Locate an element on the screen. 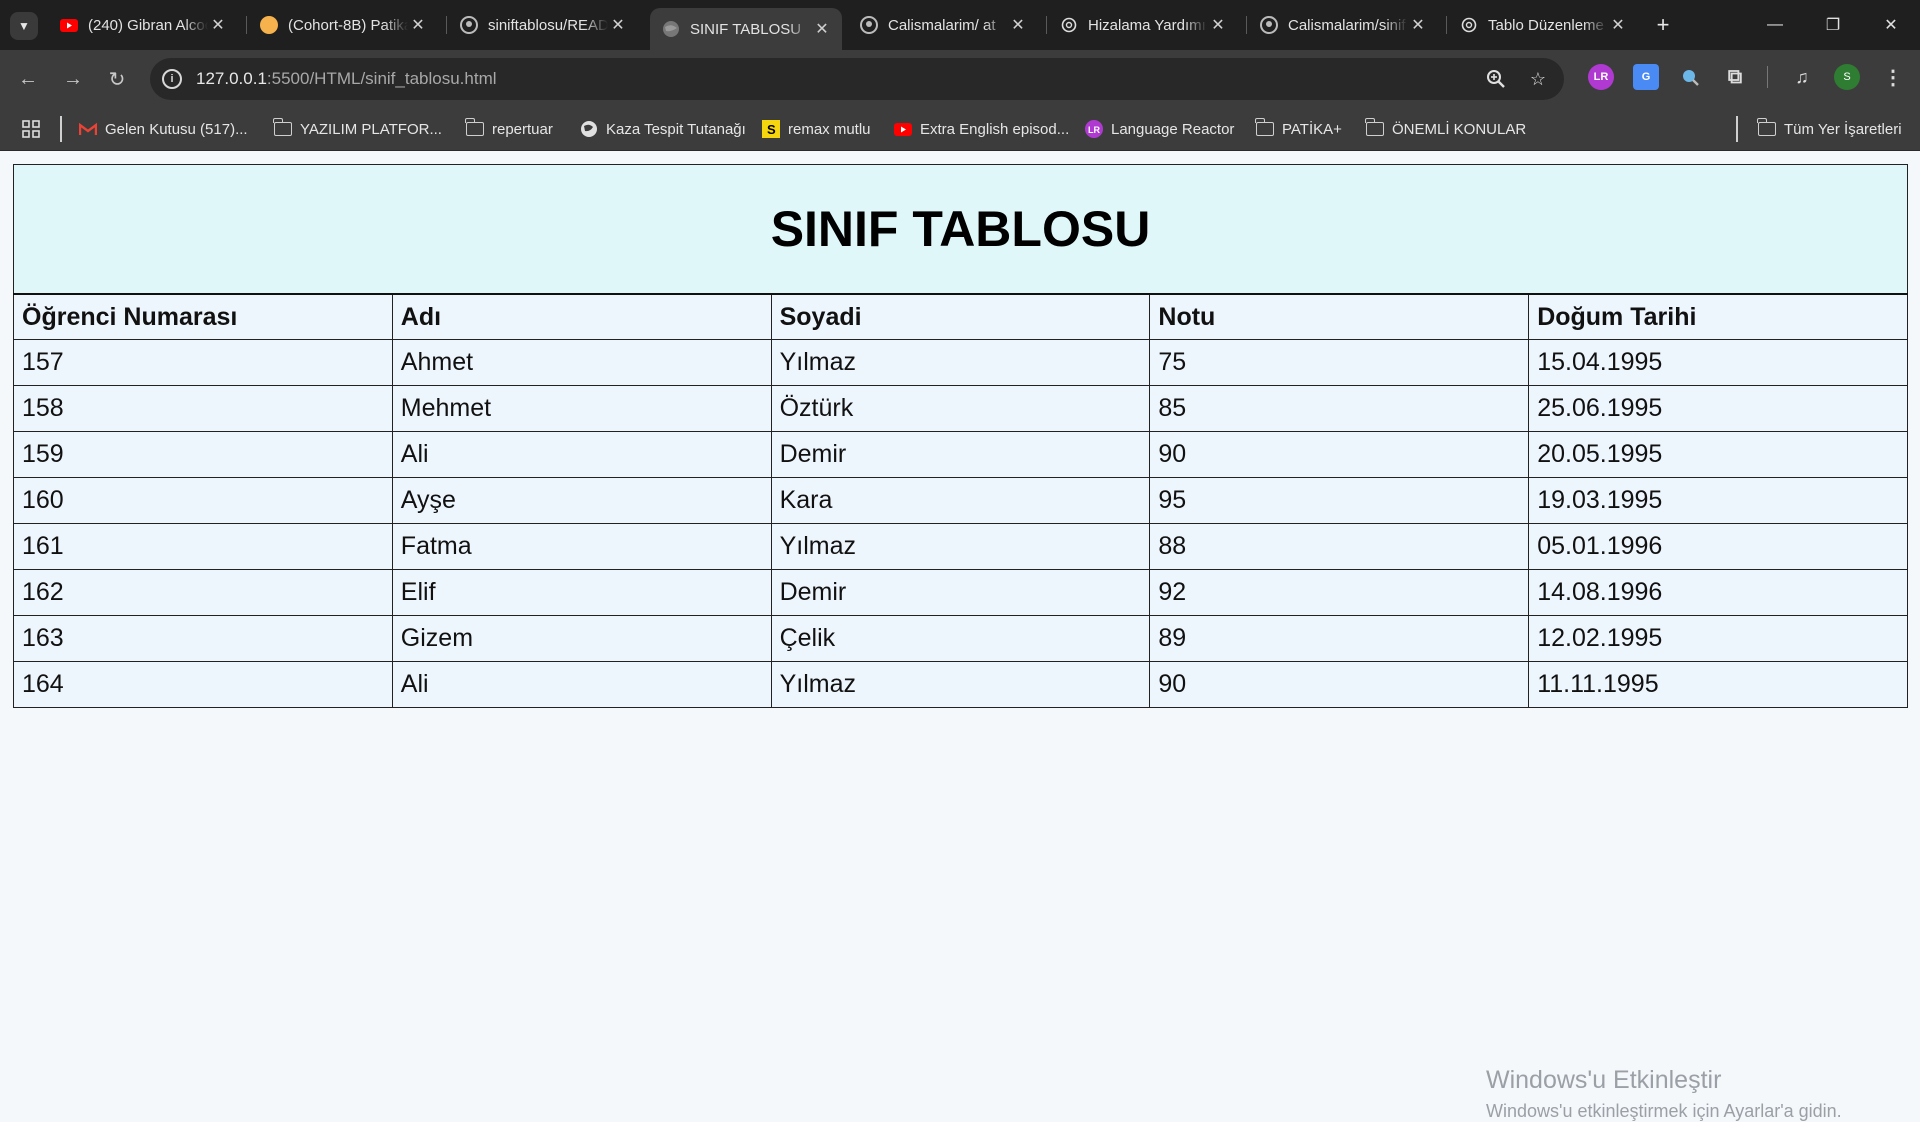 The image size is (1920, 1122). bookmark-kaza: Kaza Tespit Tutanağı is located at coordinates (663, 129).